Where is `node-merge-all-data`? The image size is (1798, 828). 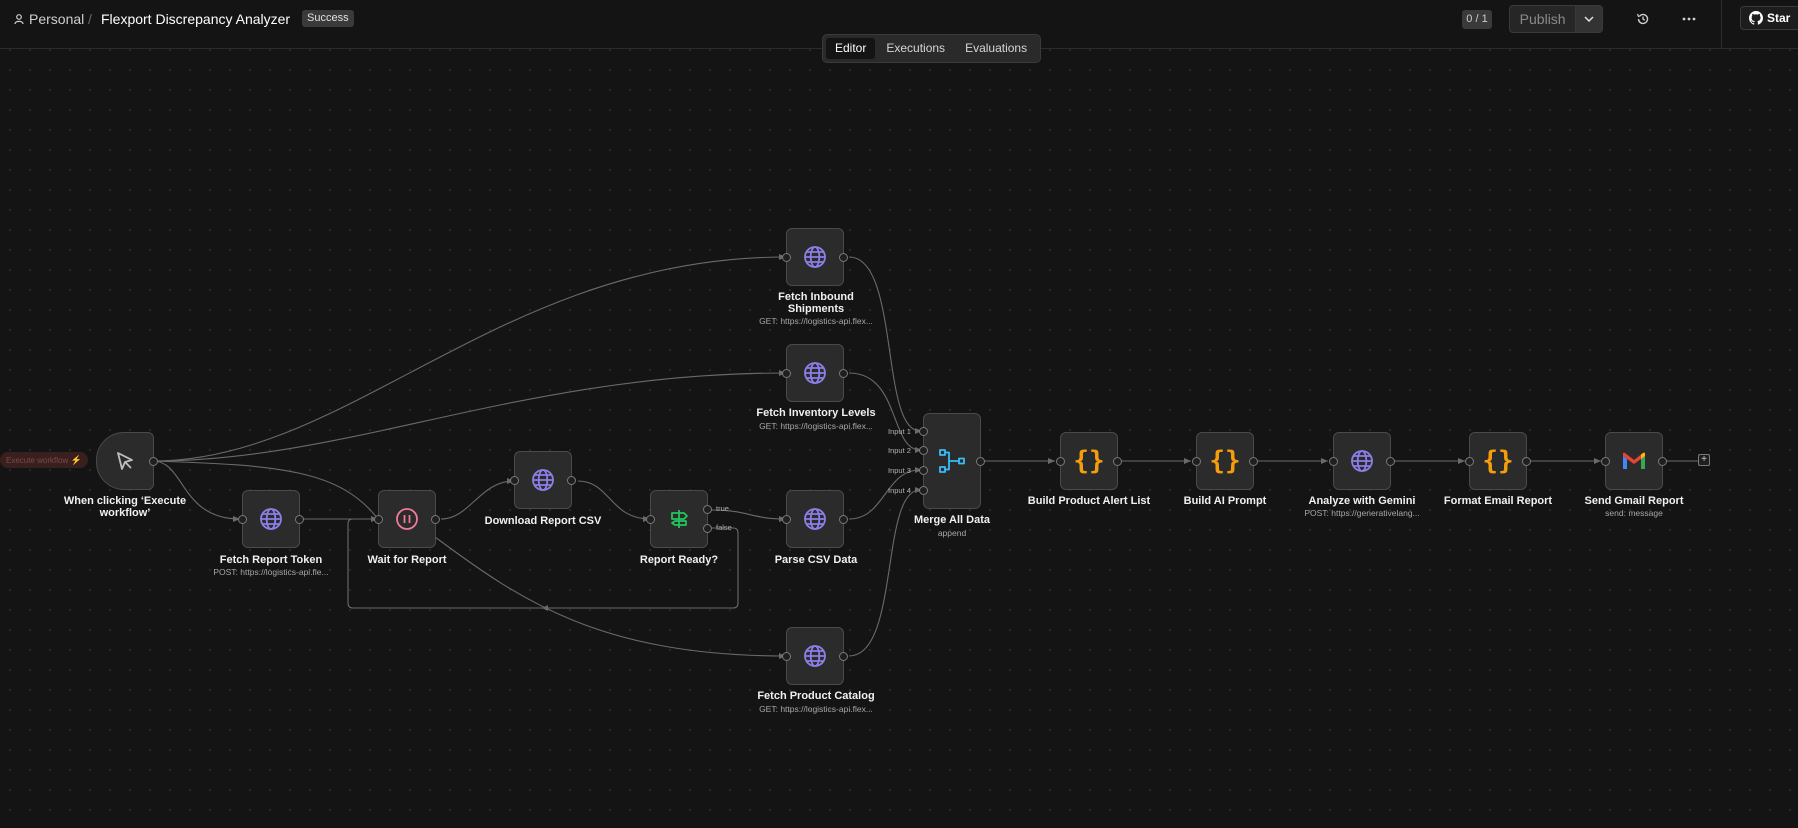
node-merge-all-data is located at coordinates (952, 461).